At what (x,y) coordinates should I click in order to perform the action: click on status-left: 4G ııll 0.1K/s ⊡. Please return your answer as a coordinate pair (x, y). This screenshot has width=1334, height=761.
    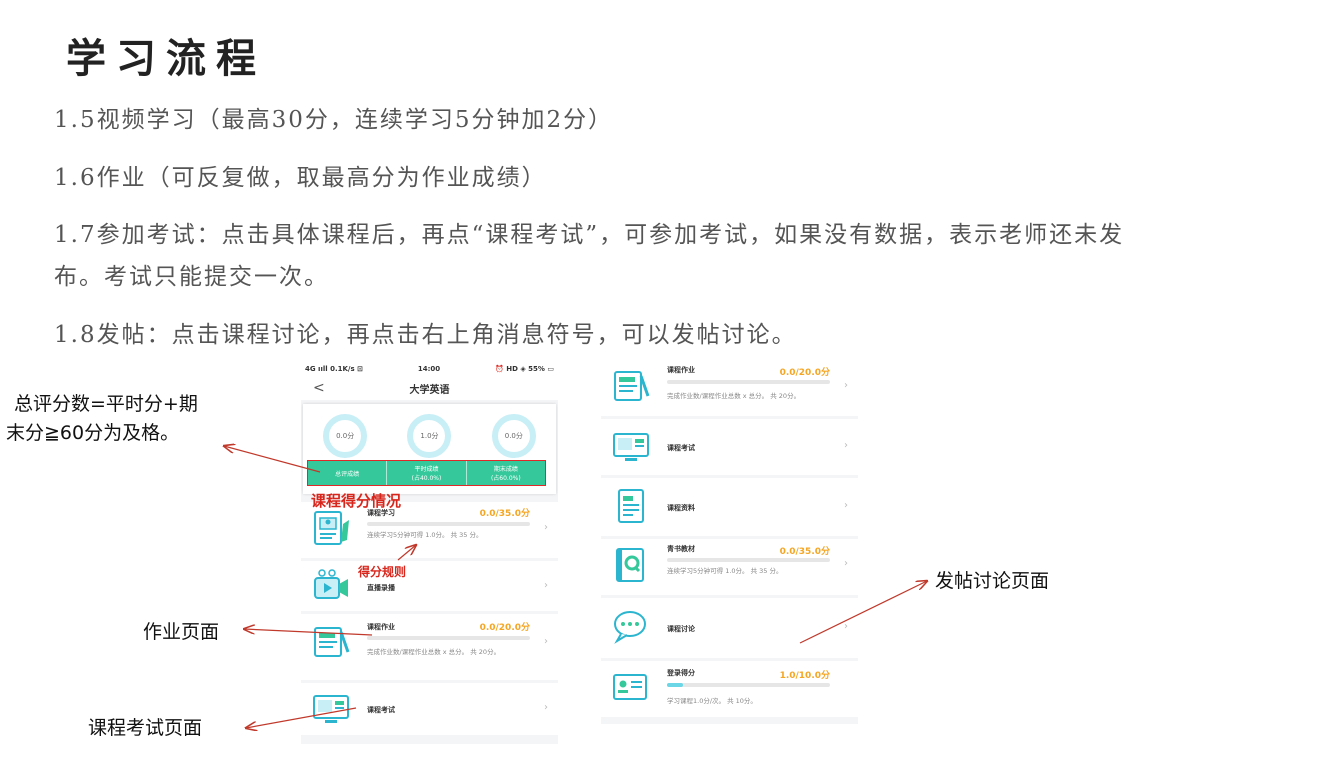
    Looking at the image, I should click on (334, 369).